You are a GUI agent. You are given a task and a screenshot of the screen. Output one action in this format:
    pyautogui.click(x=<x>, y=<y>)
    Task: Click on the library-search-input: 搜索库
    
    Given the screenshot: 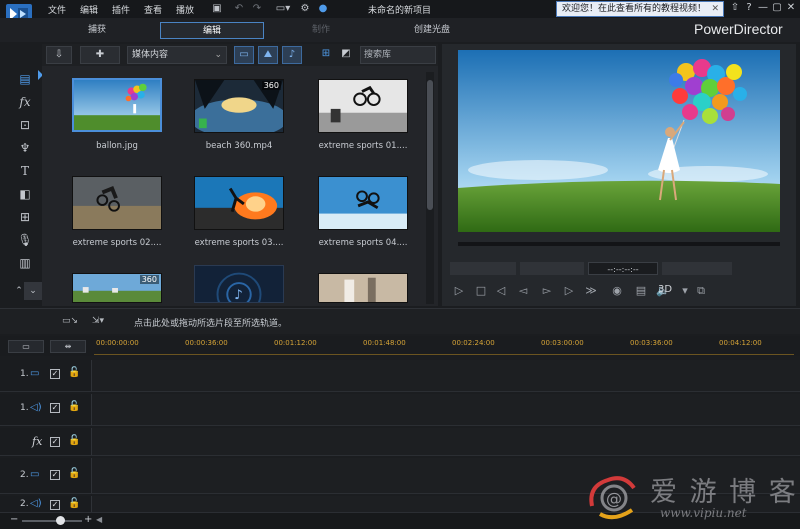 What is the action you would take?
    pyautogui.click(x=398, y=55)
    